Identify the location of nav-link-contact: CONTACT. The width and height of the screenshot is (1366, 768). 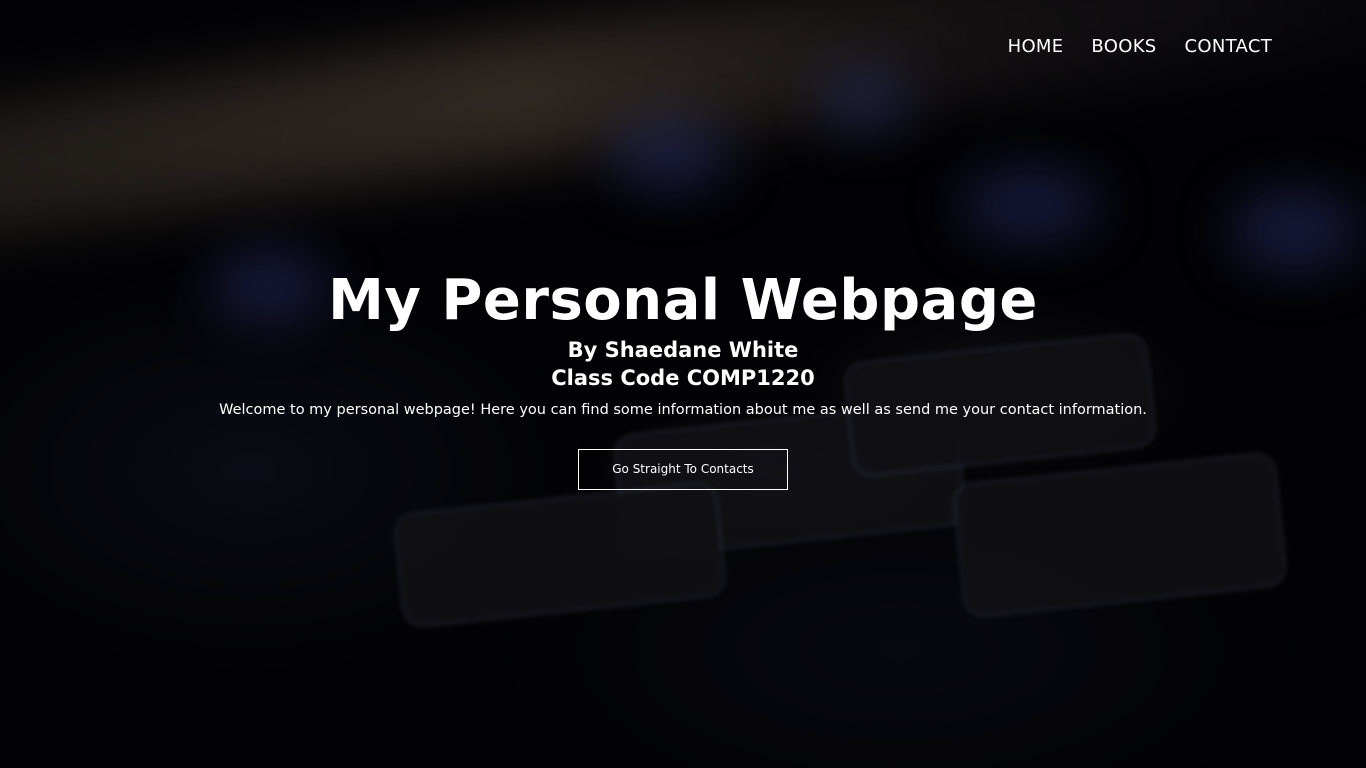
(1228, 46).